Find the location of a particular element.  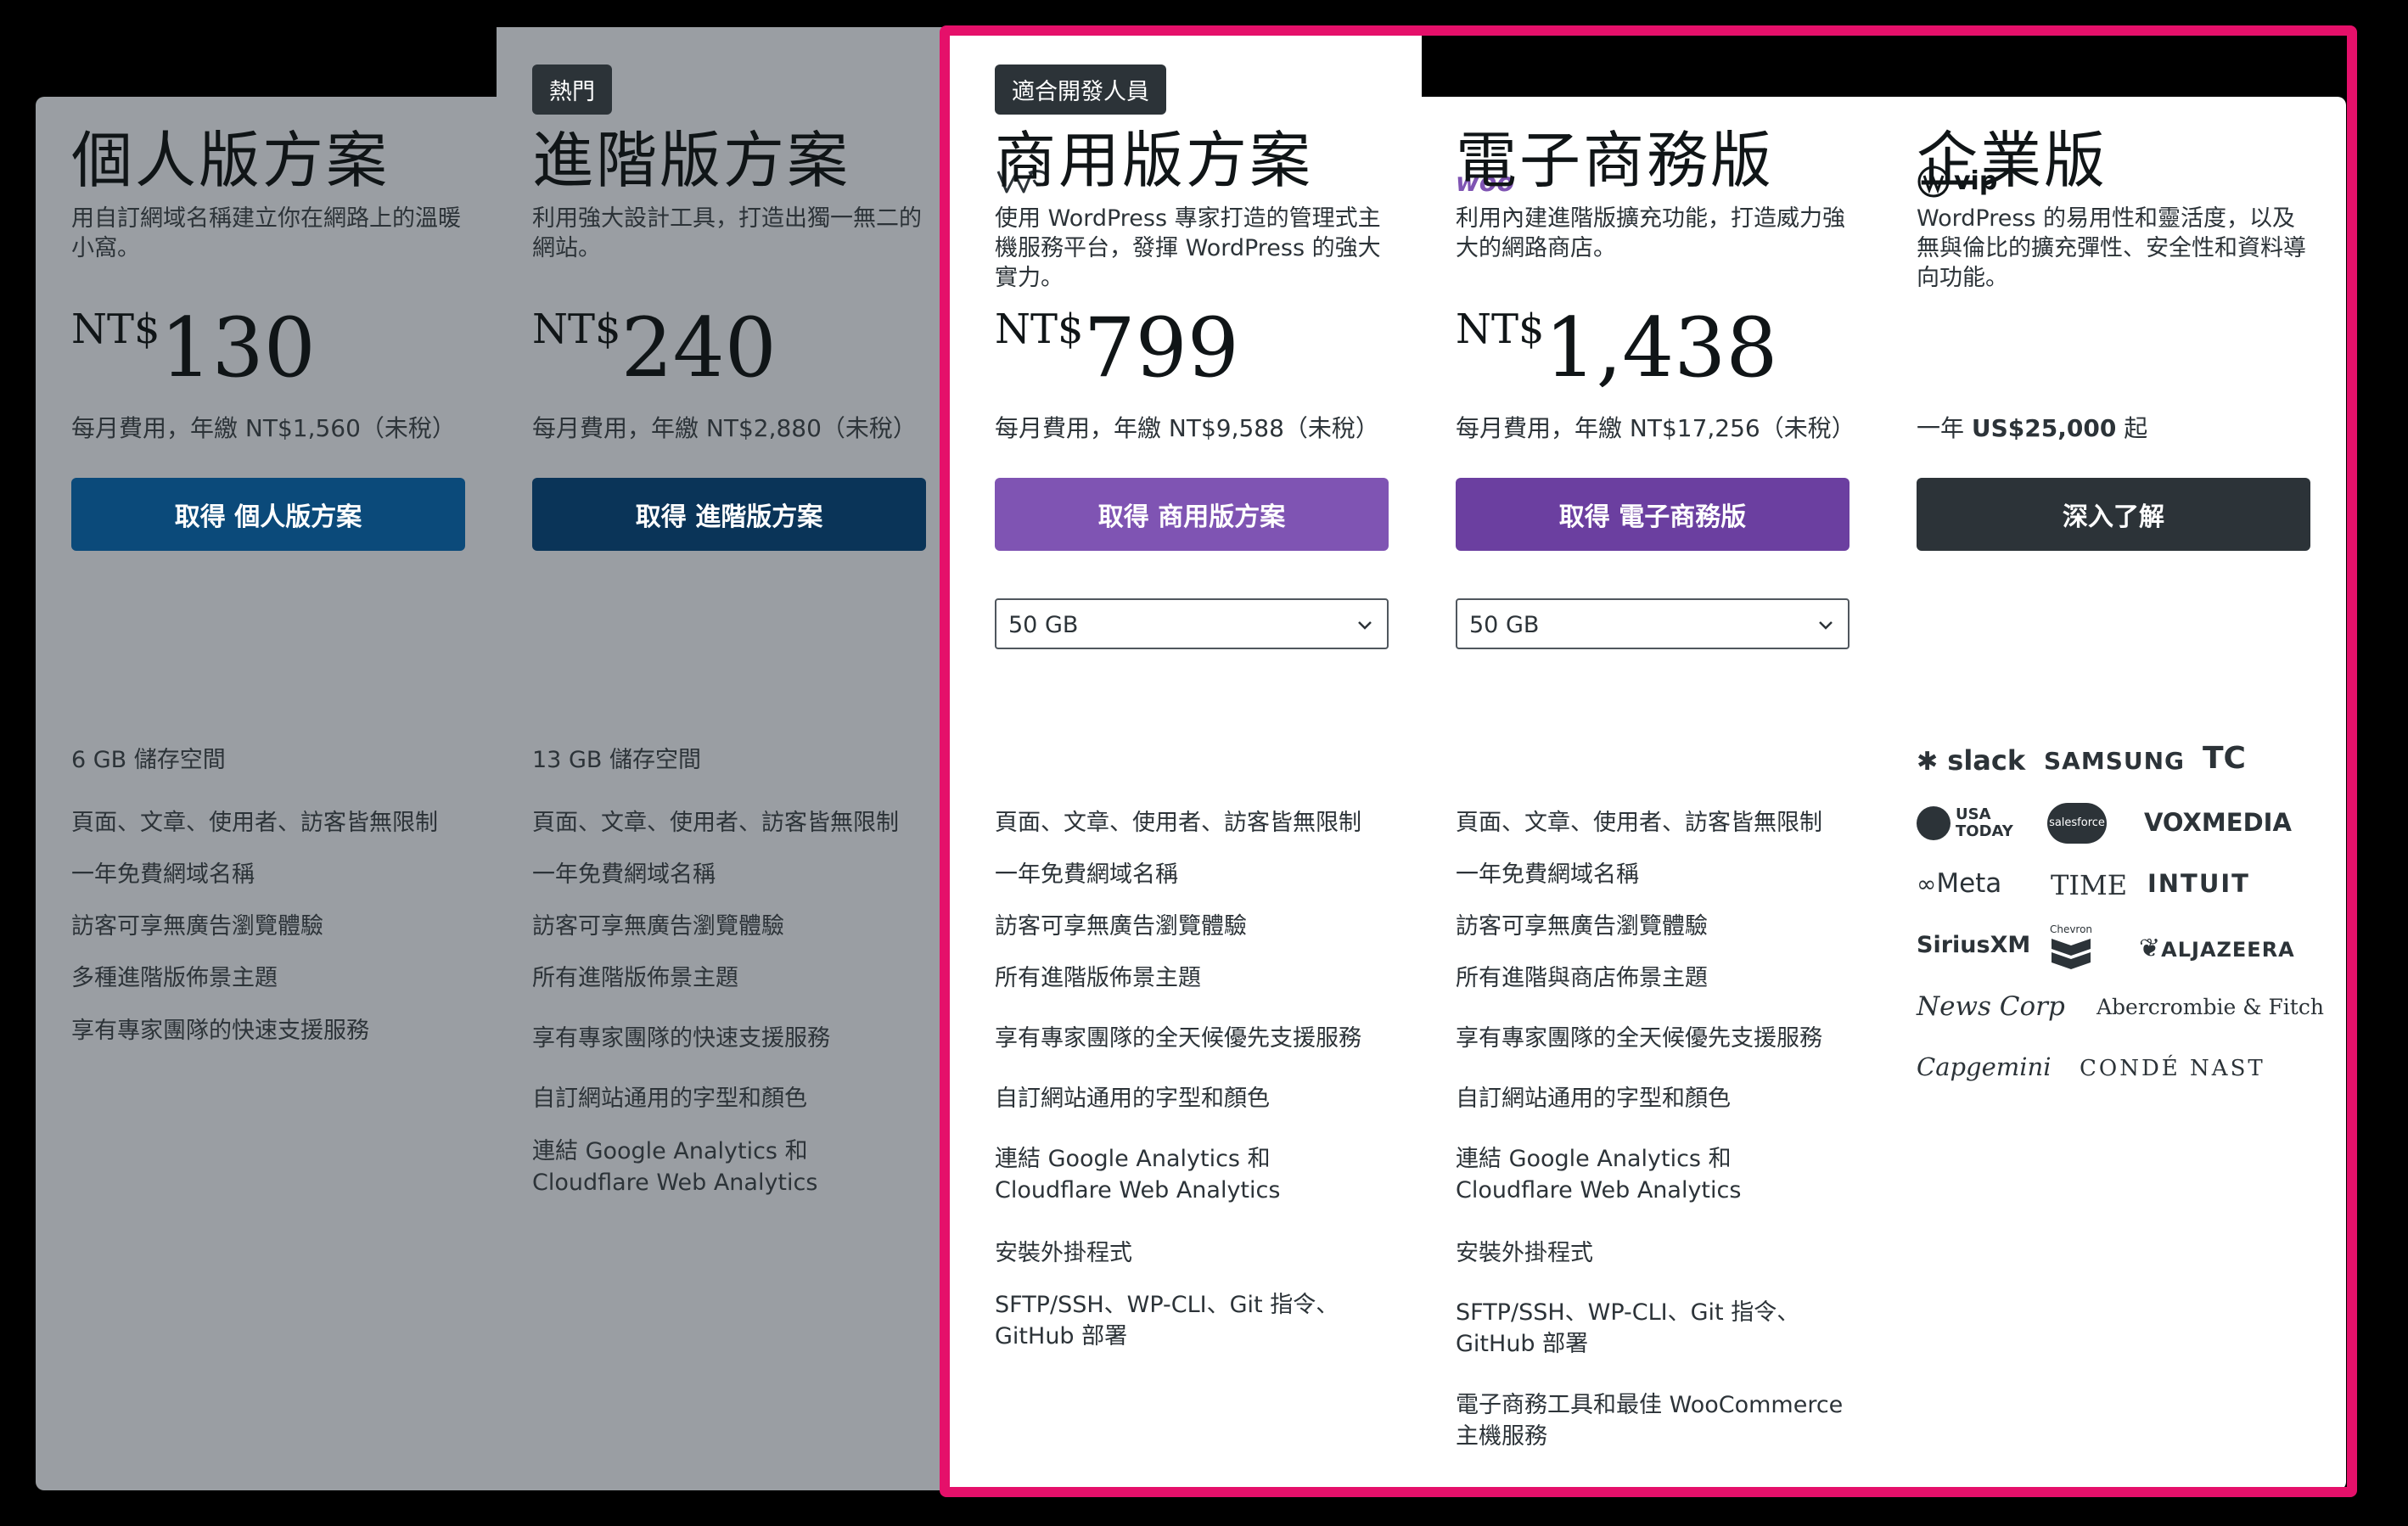

slack-logo: ✱ slack is located at coordinates (1971, 760).